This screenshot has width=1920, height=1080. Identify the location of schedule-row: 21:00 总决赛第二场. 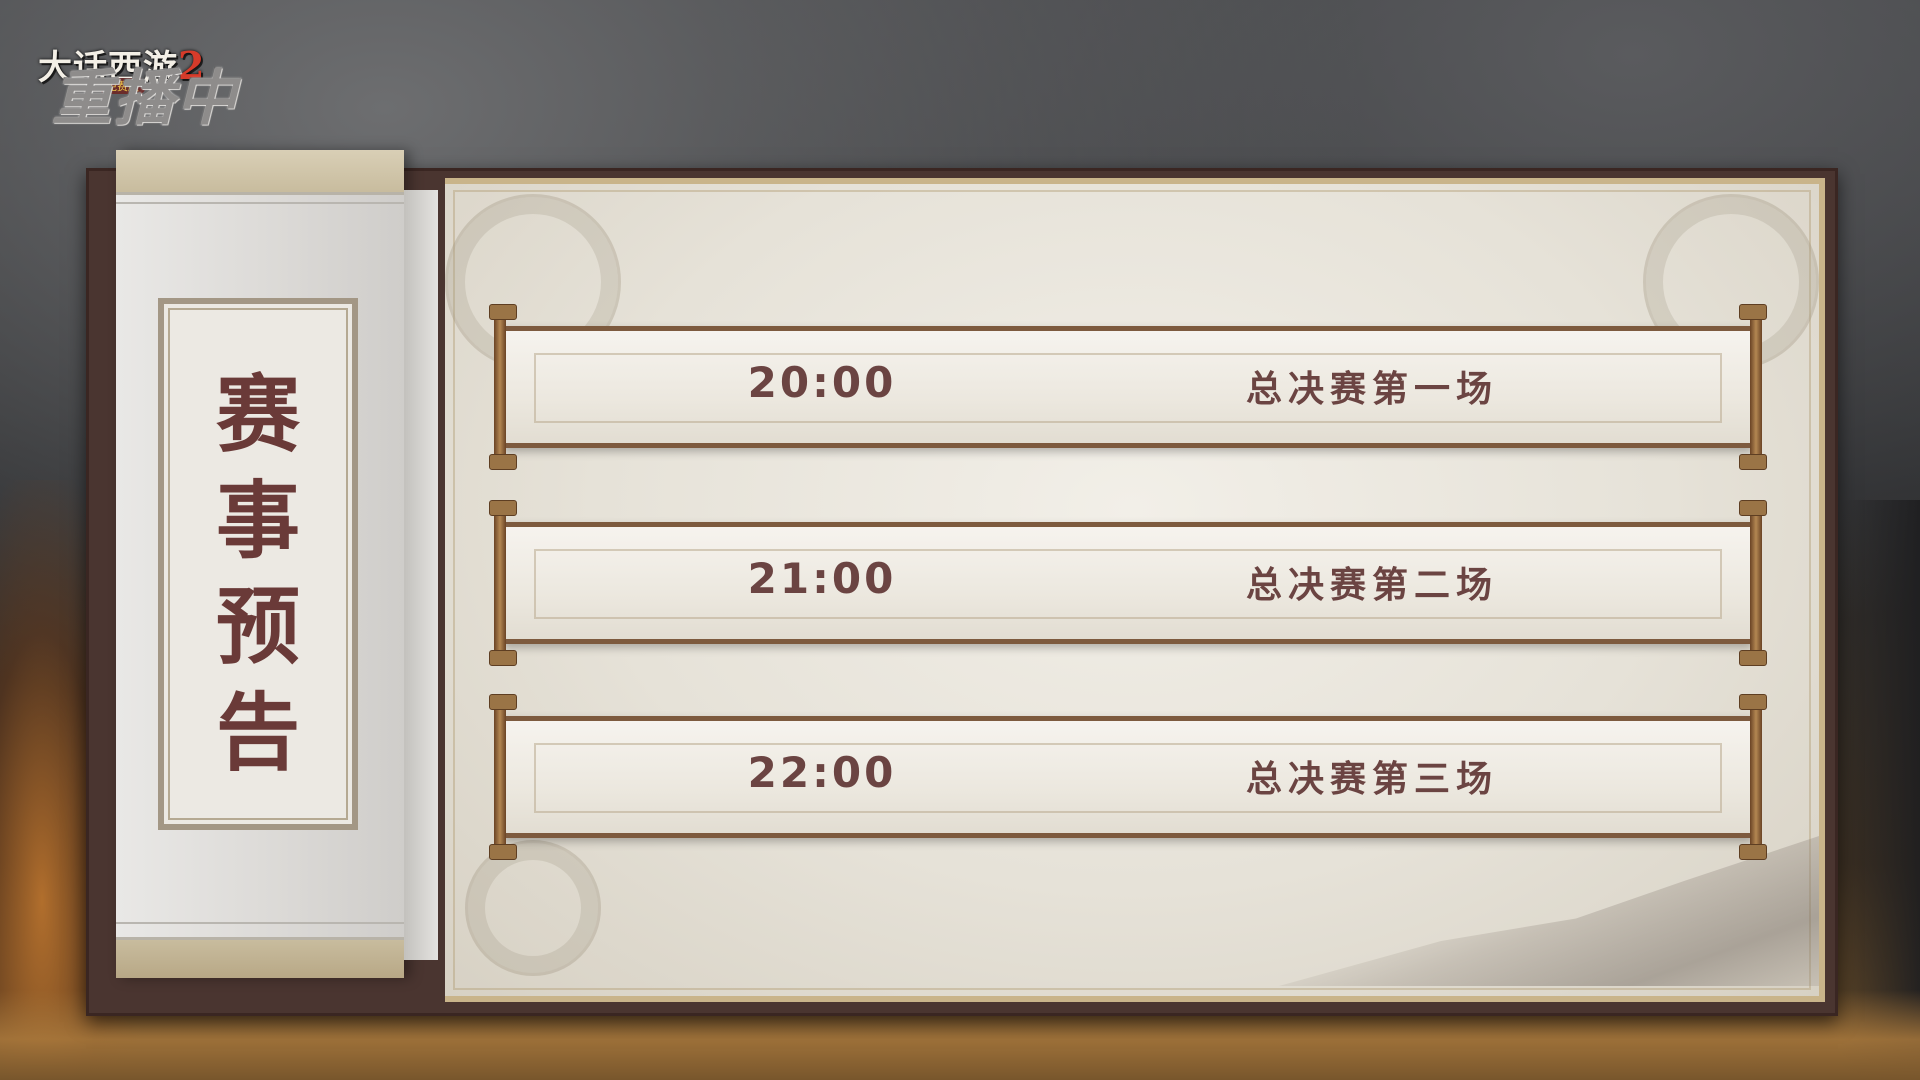
(1128, 583).